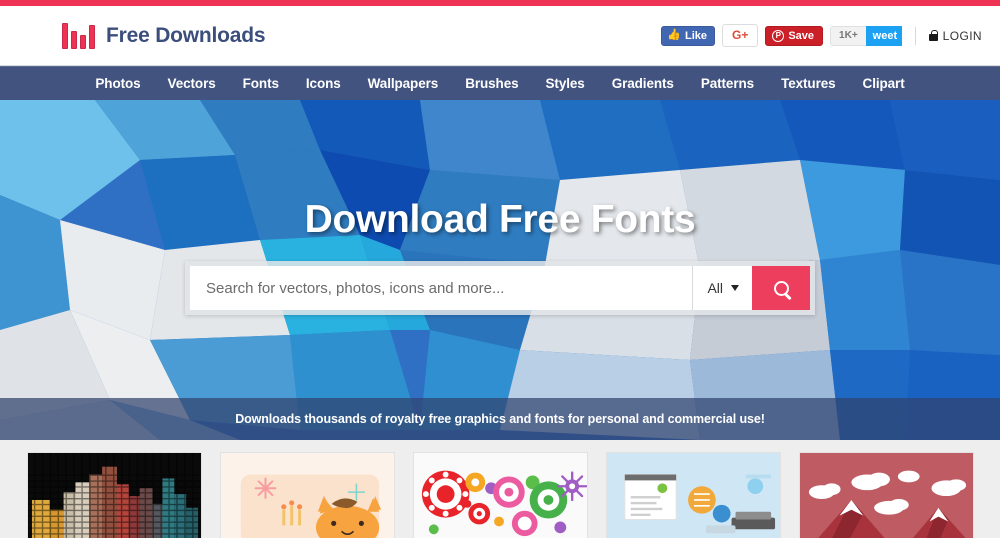  I want to click on twitter-share-group: 1K+ weet, so click(866, 35).